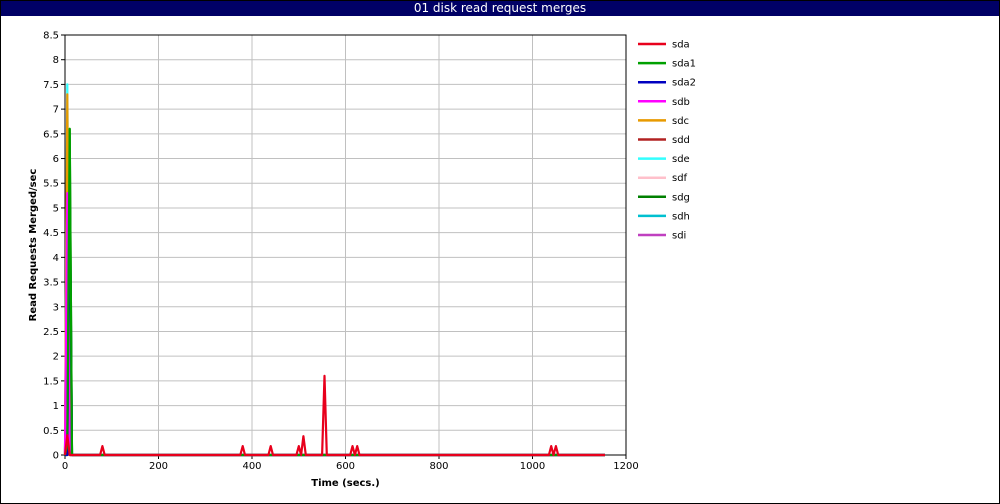  I want to click on x-tick-label: 0, so click(65, 466).